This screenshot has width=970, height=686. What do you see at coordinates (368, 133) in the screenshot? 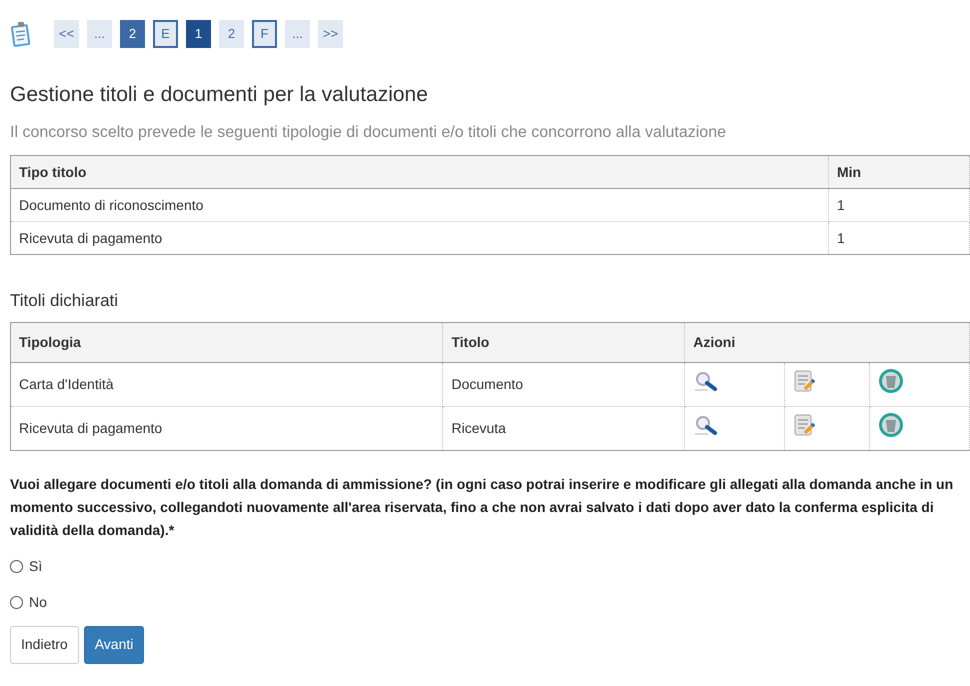
I see `page-description: Il concorso scelto prevede le seguenti tipologie di documenti e/o titoli che concorrono alla valutazione` at bounding box center [368, 133].